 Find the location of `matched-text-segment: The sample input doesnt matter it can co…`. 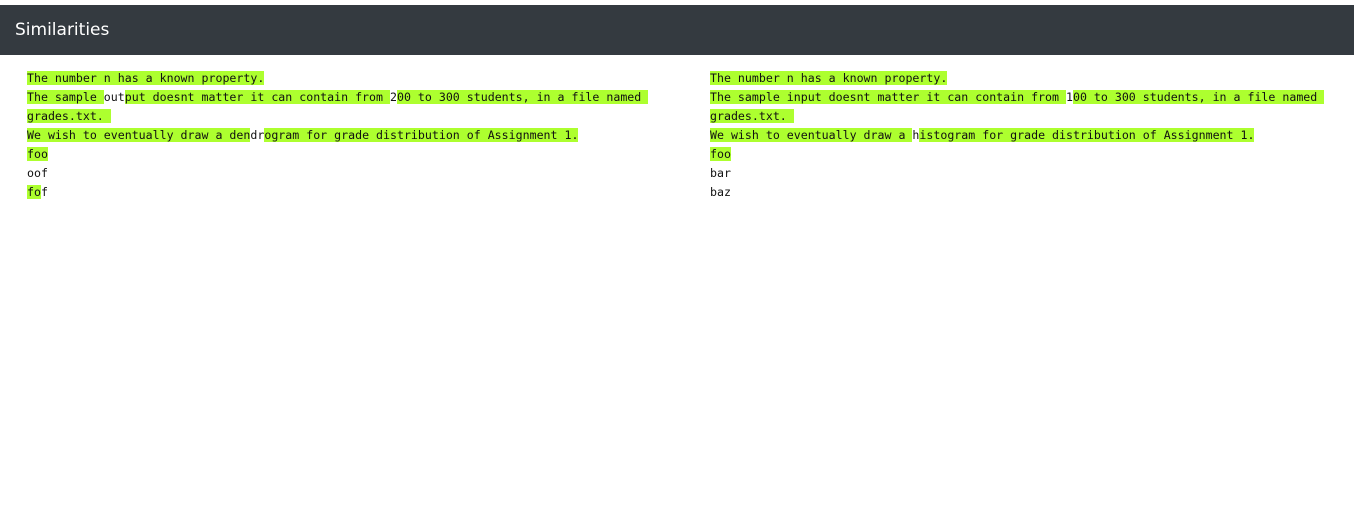

matched-text-segment: The sample input doesnt matter it can co… is located at coordinates (888, 97).